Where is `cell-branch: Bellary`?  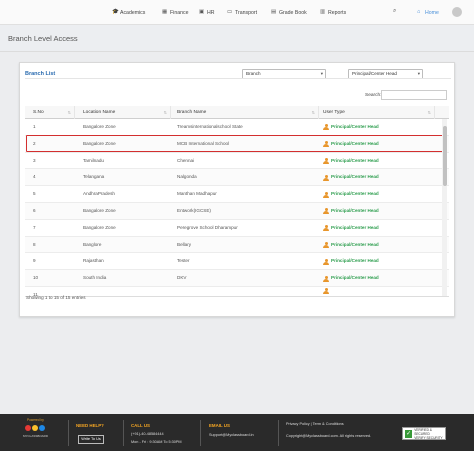 cell-branch: Bellary is located at coordinates (184, 244).